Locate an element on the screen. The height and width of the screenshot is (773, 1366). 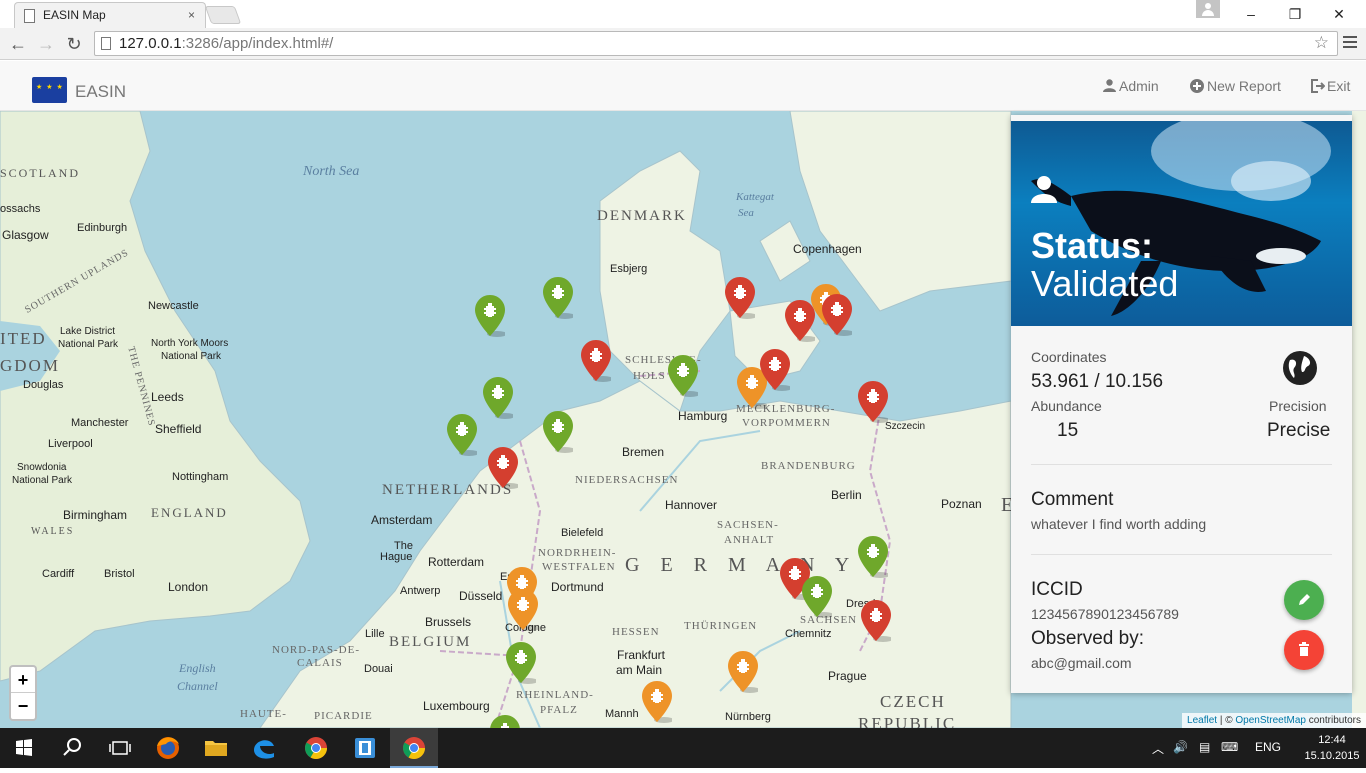
volume-icon: 🔊 is located at coordinates (1180, 747).